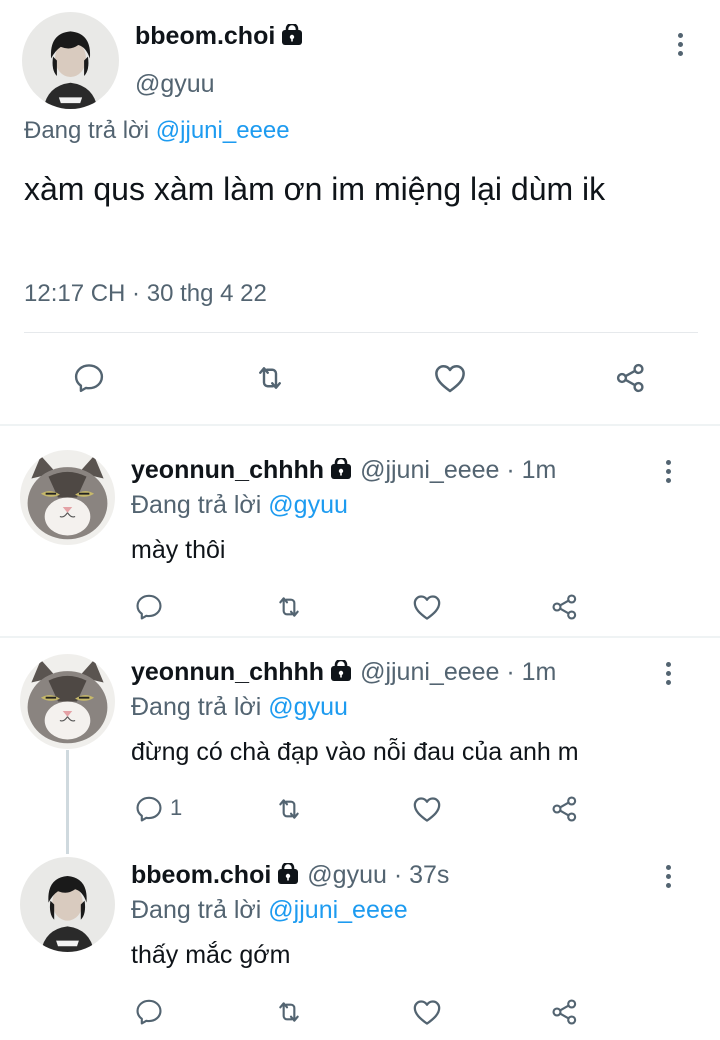 This screenshot has height=1040, width=720. I want to click on tweet-timestamp: 12:17 CH · 30 thg 4 22, so click(145, 294).